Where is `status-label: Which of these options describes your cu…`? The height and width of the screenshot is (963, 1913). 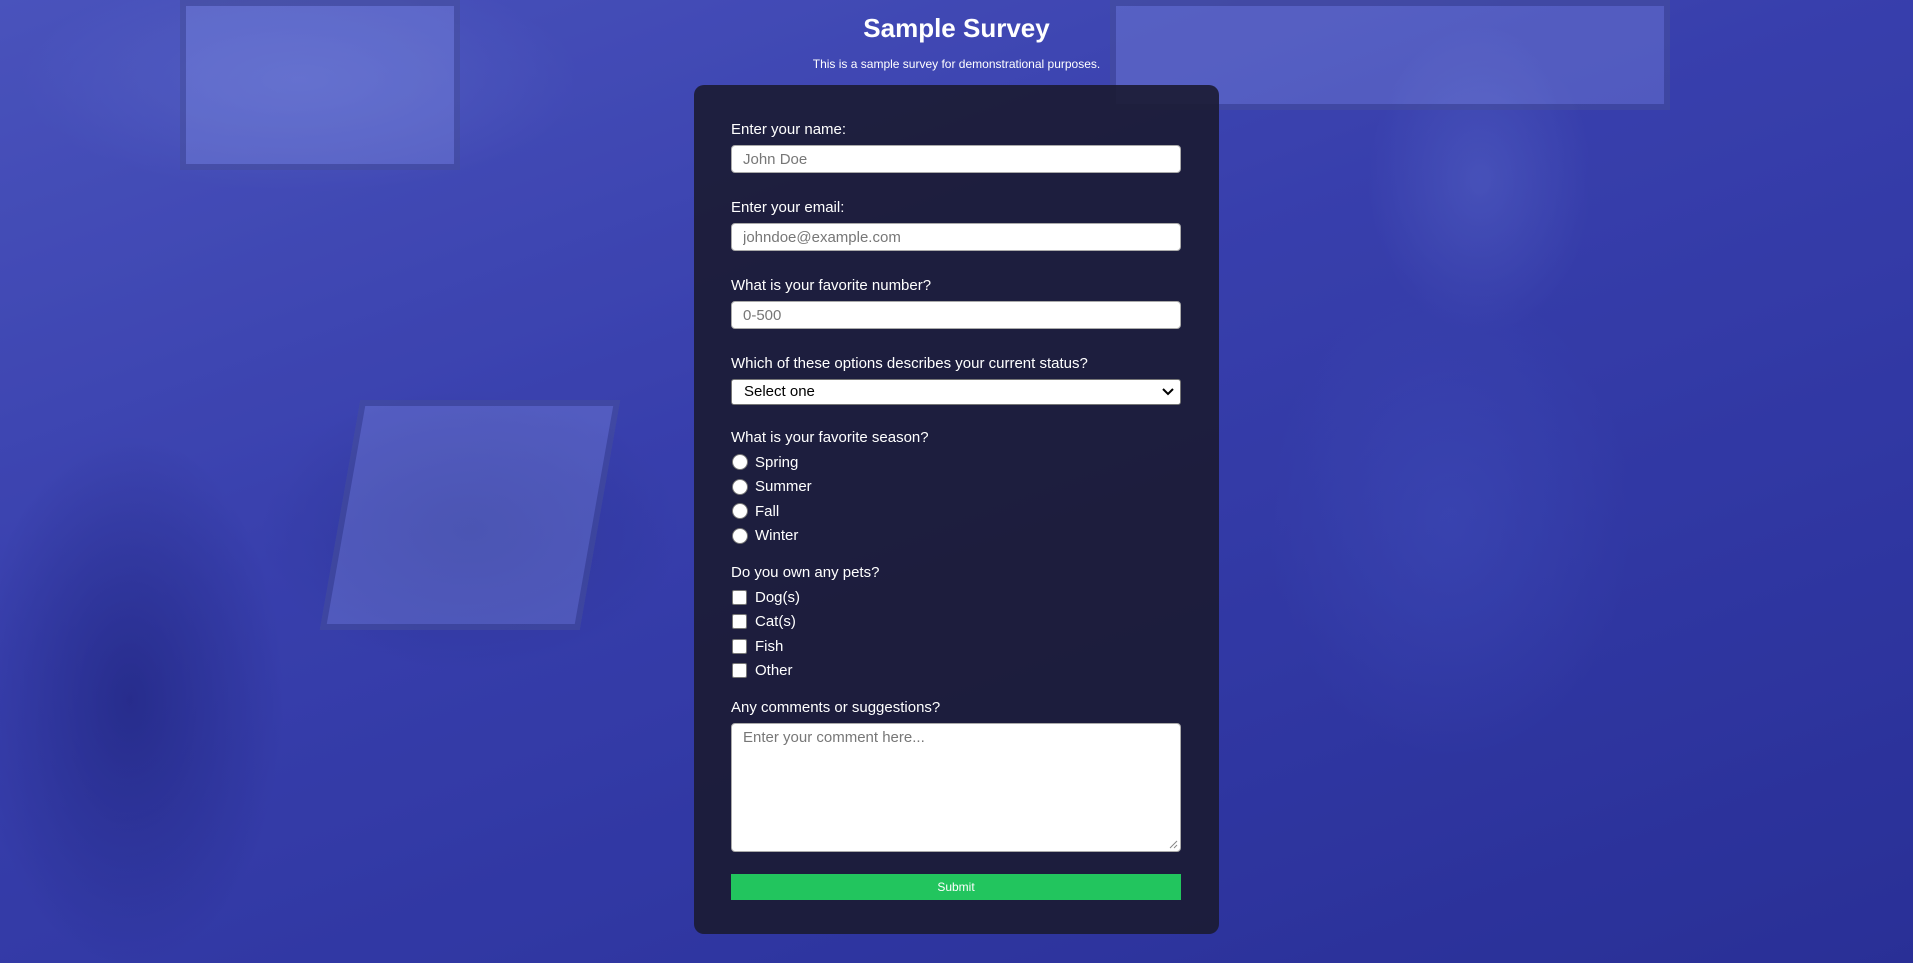 status-label: Which of these options describes your cu… is located at coordinates (909, 363).